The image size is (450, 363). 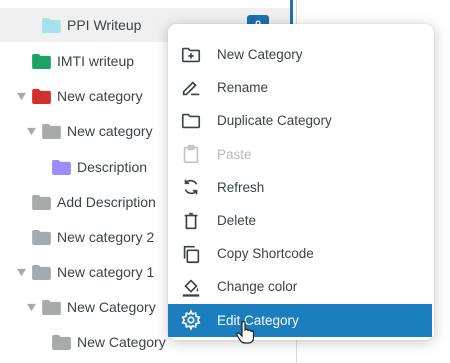 What do you see at coordinates (301, 187) in the screenshot?
I see `menu-item-refresh: Refresh` at bounding box center [301, 187].